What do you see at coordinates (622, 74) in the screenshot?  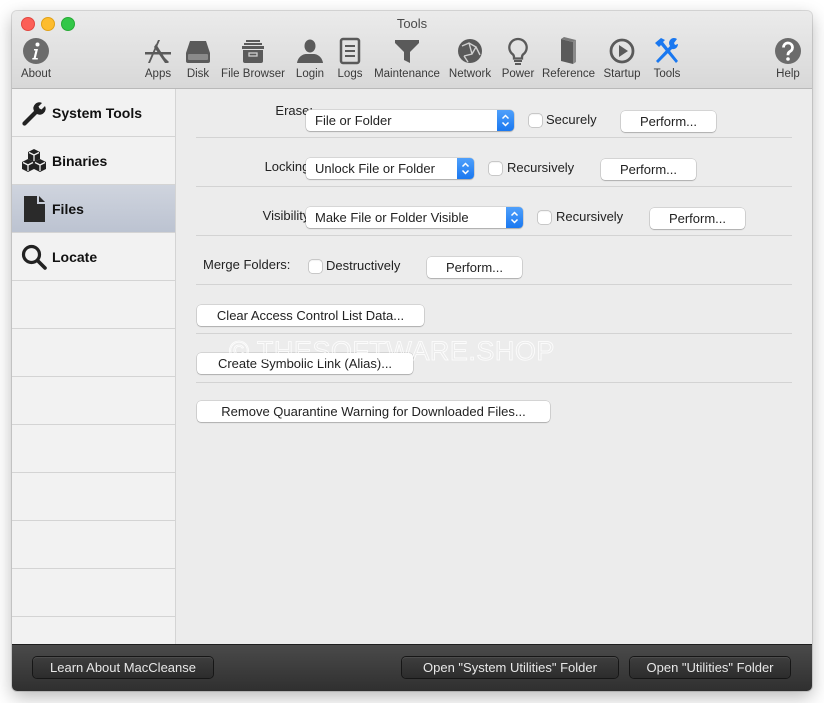 I see `toolbar-startup-label: Startup` at bounding box center [622, 74].